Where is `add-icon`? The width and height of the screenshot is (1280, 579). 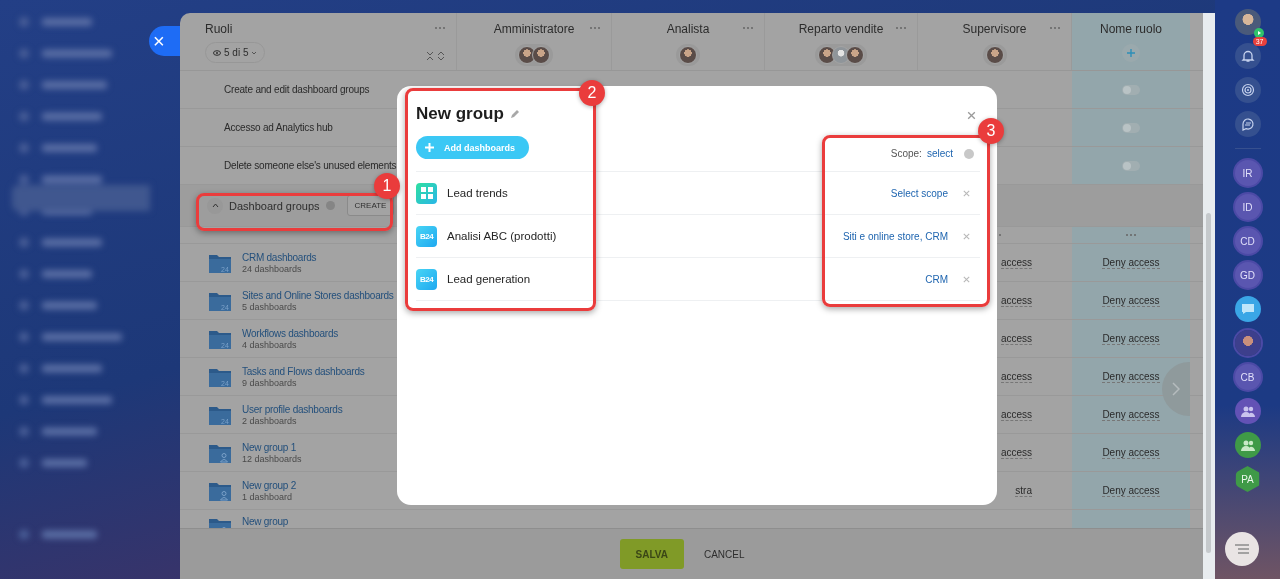 add-icon is located at coordinates (1131, 53).